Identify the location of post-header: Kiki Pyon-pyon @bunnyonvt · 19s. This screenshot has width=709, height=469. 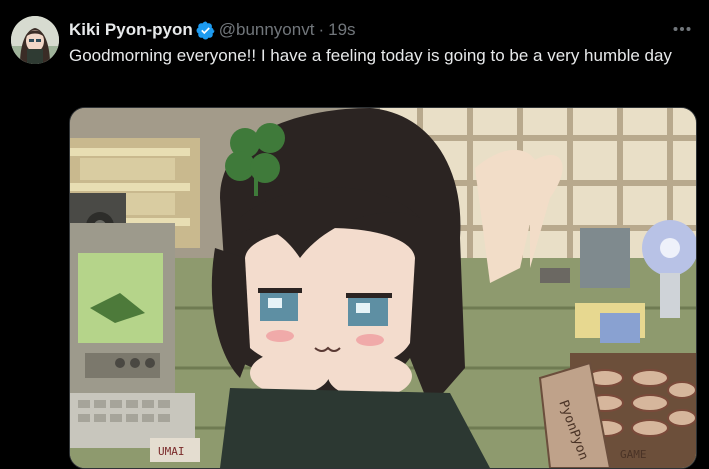
(381, 30).